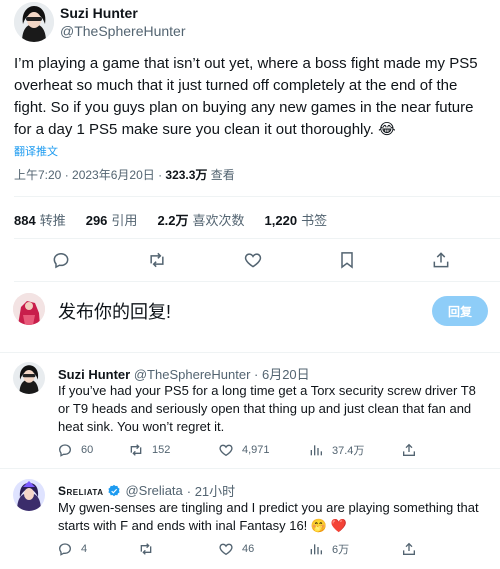  I want to click on reply-views-button: 37.4万, so click(336, 450).